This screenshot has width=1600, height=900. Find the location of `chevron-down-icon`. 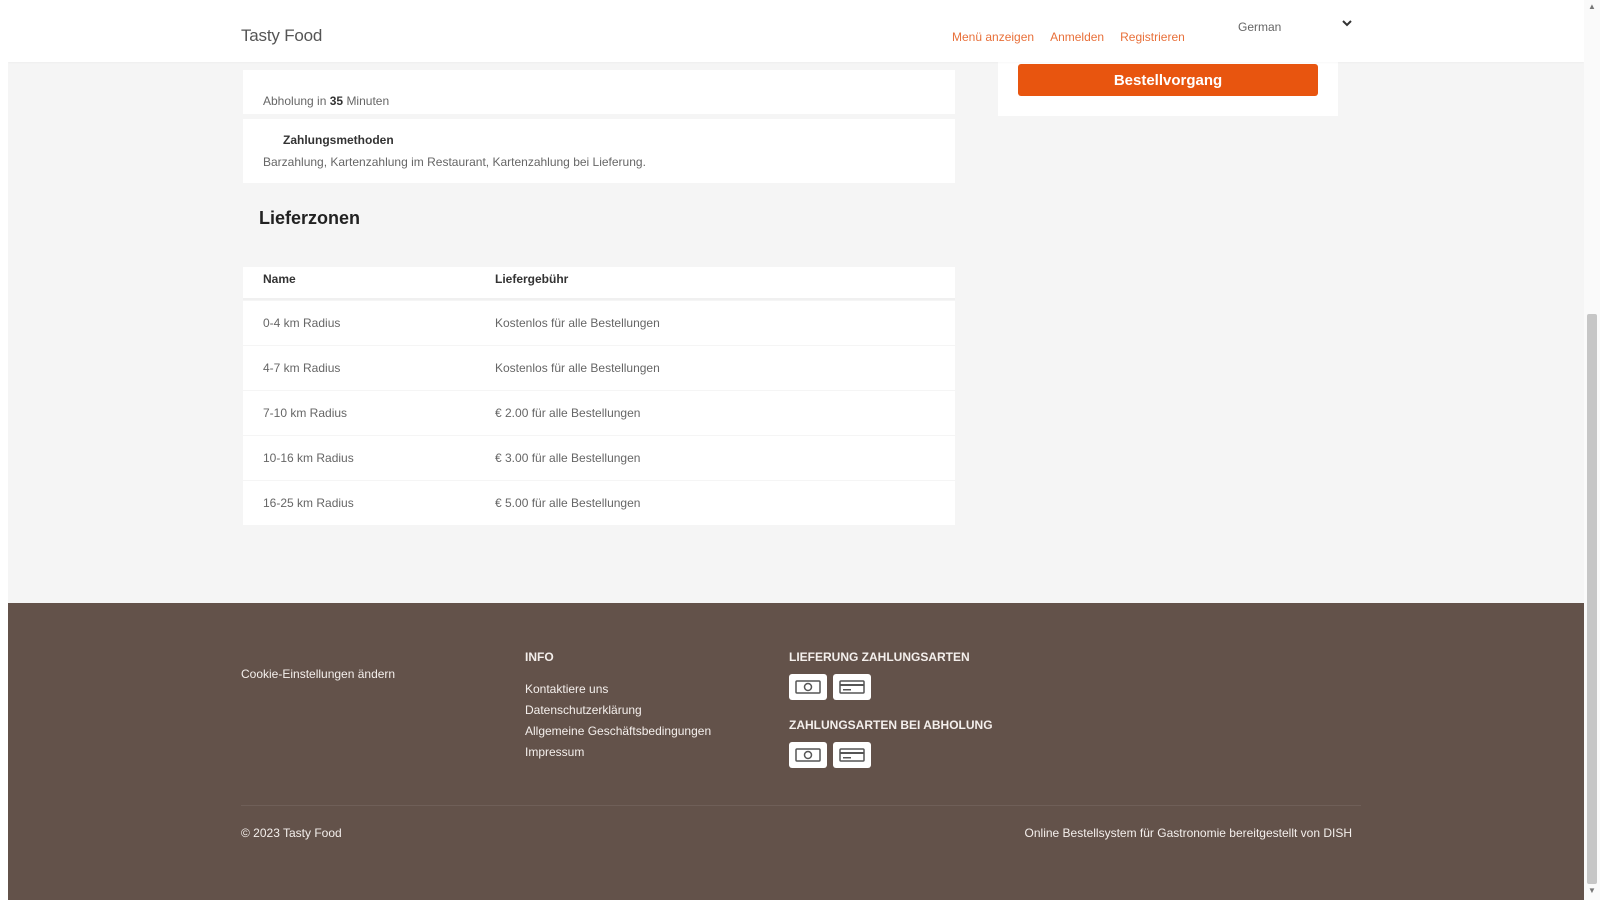

chevron-down-icon is located at coordinates (1347, 24).